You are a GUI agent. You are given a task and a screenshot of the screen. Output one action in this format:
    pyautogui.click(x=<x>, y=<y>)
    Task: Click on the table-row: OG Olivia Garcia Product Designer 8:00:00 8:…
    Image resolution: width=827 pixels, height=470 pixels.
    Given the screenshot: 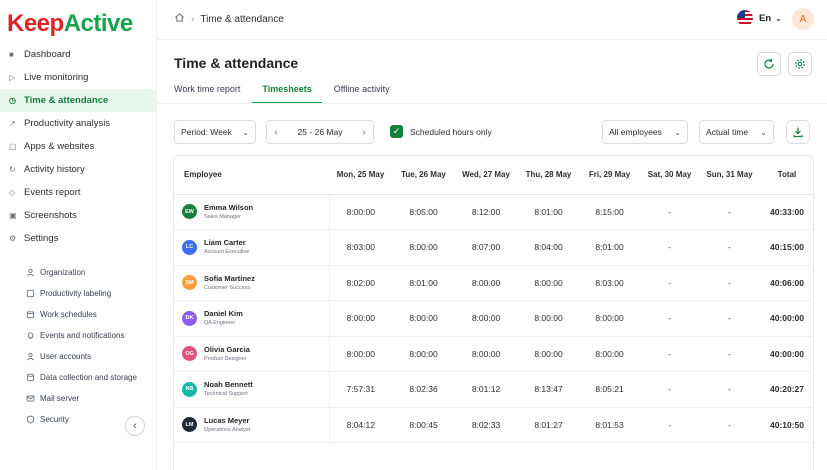 What is the action you would take?
    pyautogui.click(x=493, y=354)
    